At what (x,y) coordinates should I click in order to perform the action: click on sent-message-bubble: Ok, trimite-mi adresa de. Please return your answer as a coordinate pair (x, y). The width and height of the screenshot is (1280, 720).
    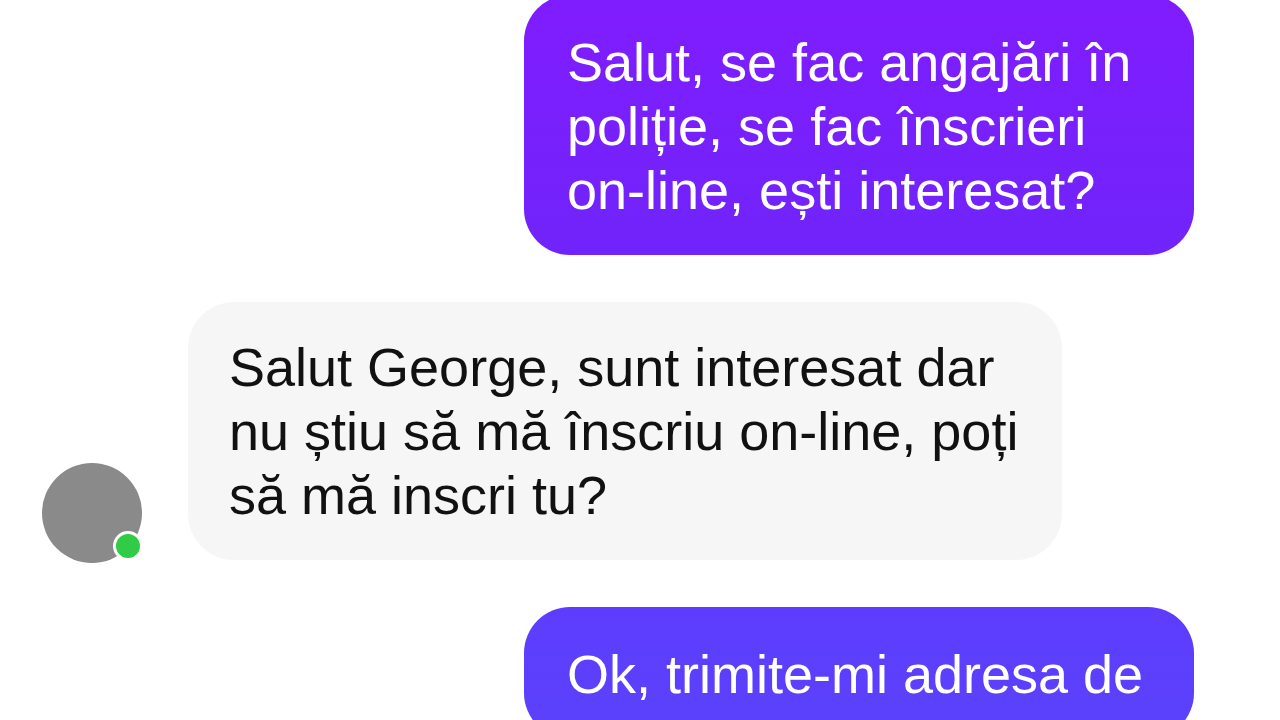
    Looking at the image, I should click on (859, 663).